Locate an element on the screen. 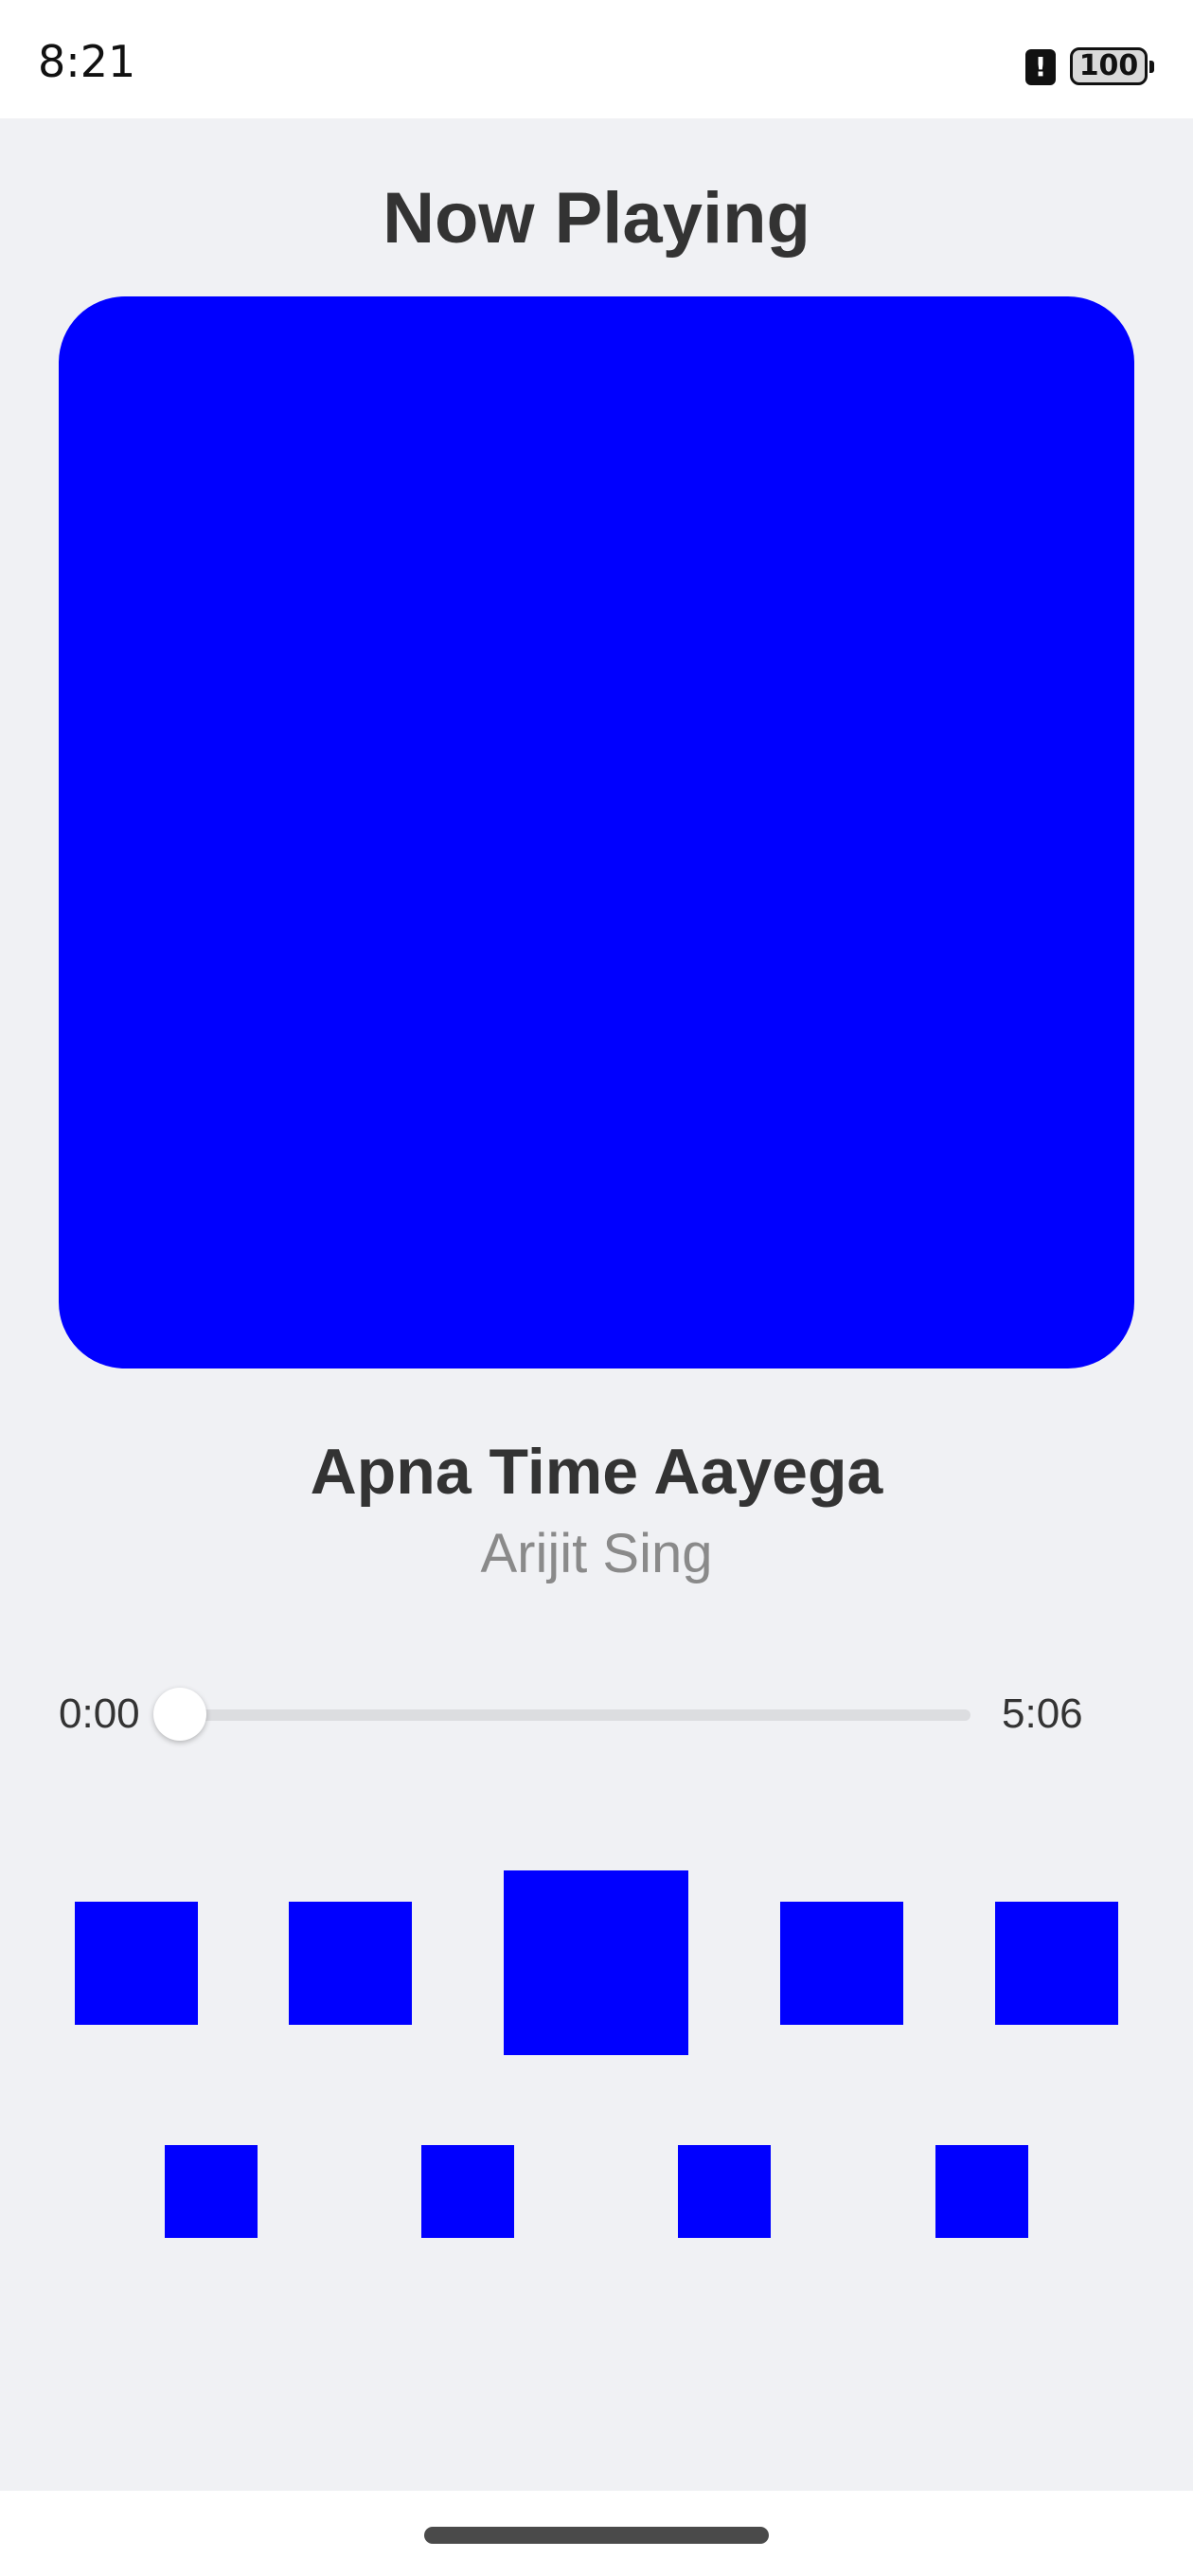  alert-icon: ! is located at coordinates (1040, 67).